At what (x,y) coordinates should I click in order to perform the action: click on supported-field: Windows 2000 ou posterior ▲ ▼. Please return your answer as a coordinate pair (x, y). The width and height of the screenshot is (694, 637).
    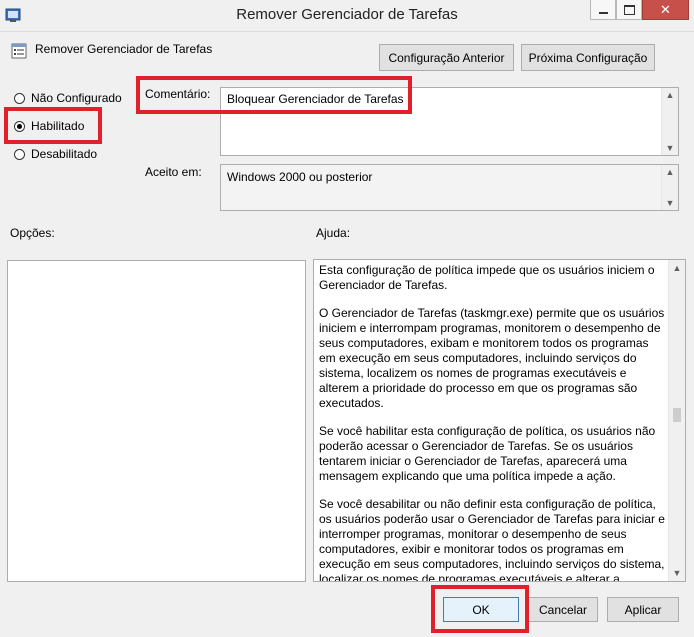
    Looking at the image, I should click on (449, 187).